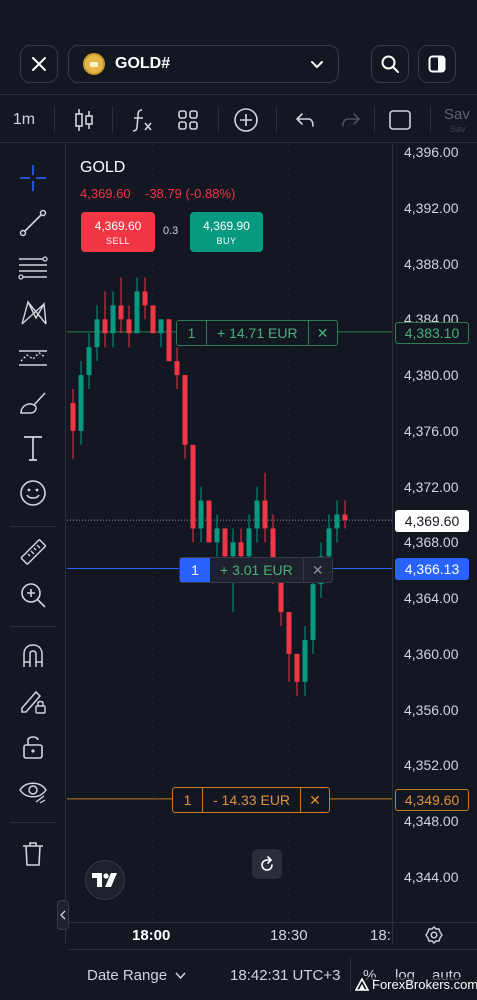 This screenshot has height=1000, width=477. What do you see at coordinates (431, 542) in the screenshot?
I see `price-axis-label: 4,368.00` at bounding box center [431, 542].